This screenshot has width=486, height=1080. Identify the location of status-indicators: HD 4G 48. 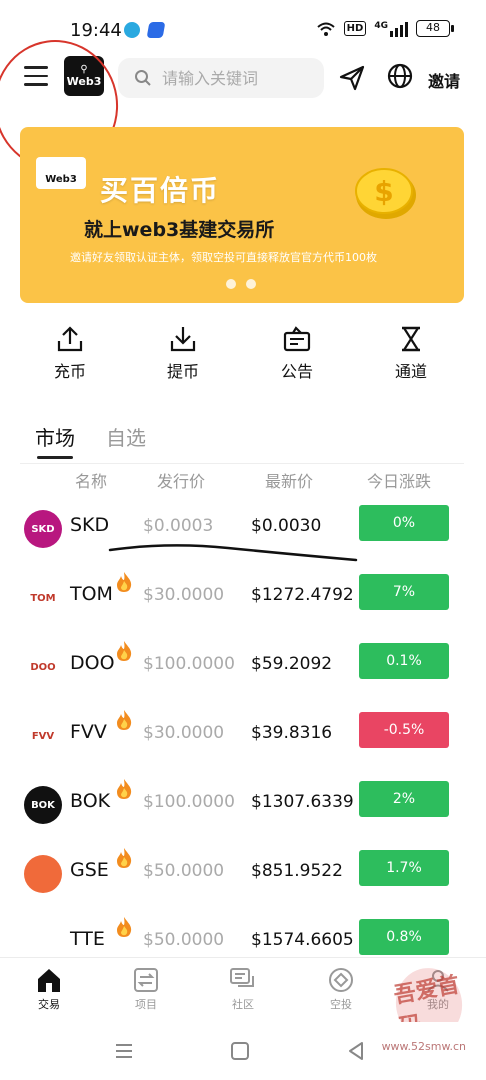
(385, 28).